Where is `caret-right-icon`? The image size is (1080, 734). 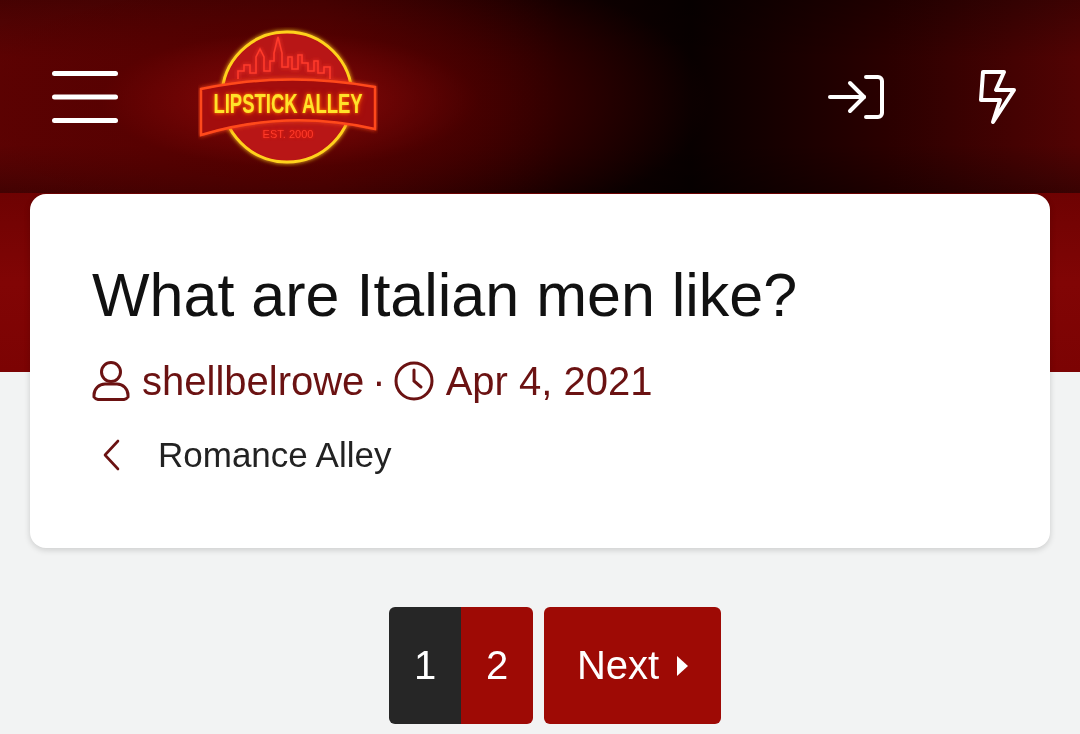
caret-right-icon is located at coordinates (683, 665).